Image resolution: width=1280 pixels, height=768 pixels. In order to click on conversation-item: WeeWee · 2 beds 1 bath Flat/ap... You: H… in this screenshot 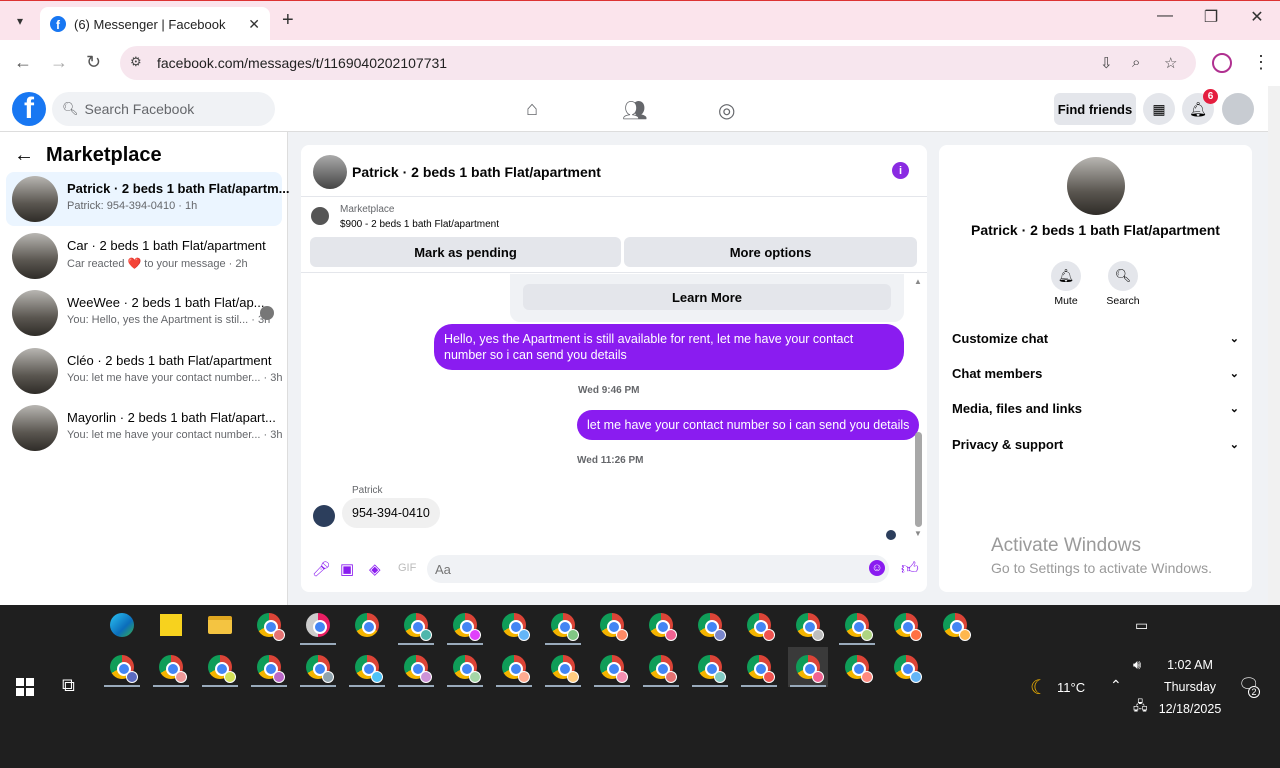, I will do `click(144, 313)`.